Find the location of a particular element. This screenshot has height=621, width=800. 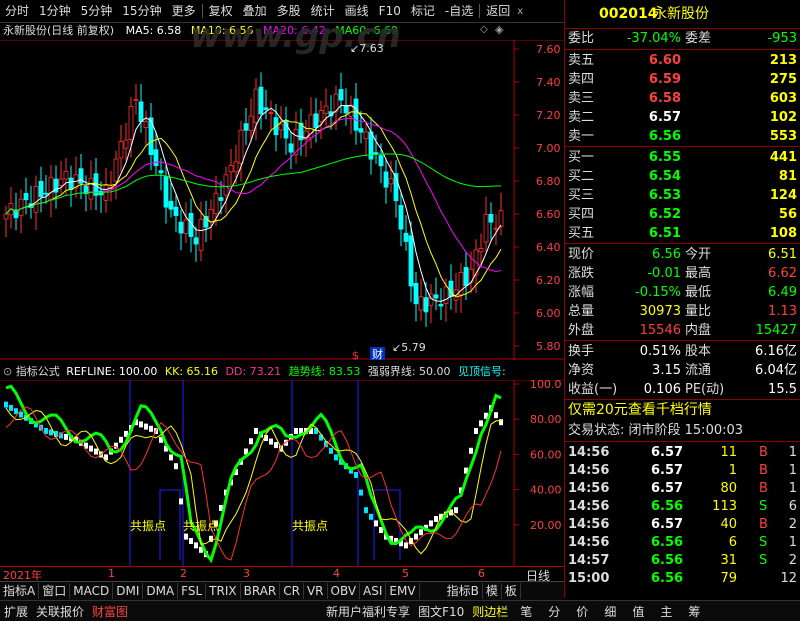

tab-0: 指标A is located at coordinates (20, 591).